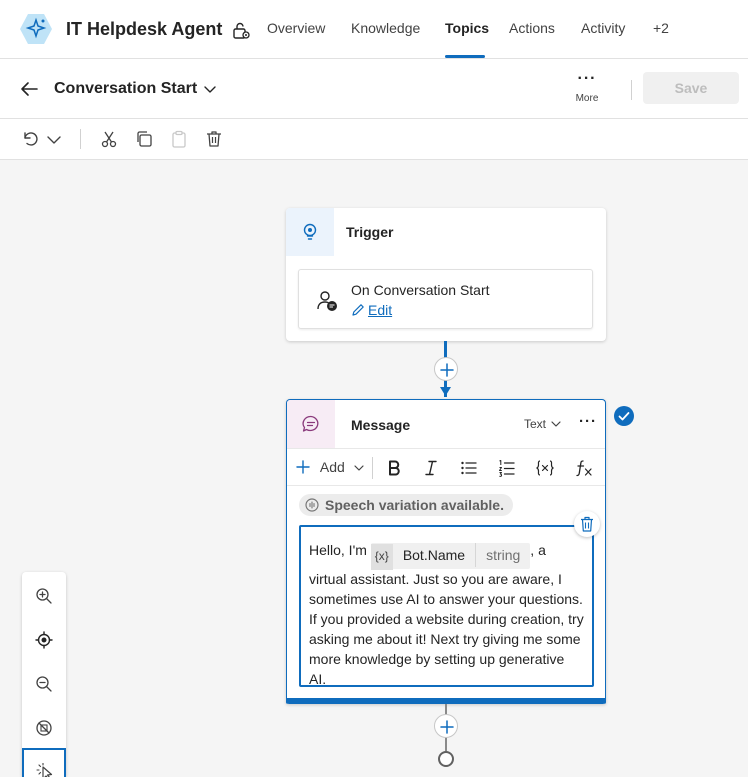  What do you see at coordinates (385, 28) in the screenshot?
I see `tab-knowledge: Knowledge` at bounding box center [385, 28].